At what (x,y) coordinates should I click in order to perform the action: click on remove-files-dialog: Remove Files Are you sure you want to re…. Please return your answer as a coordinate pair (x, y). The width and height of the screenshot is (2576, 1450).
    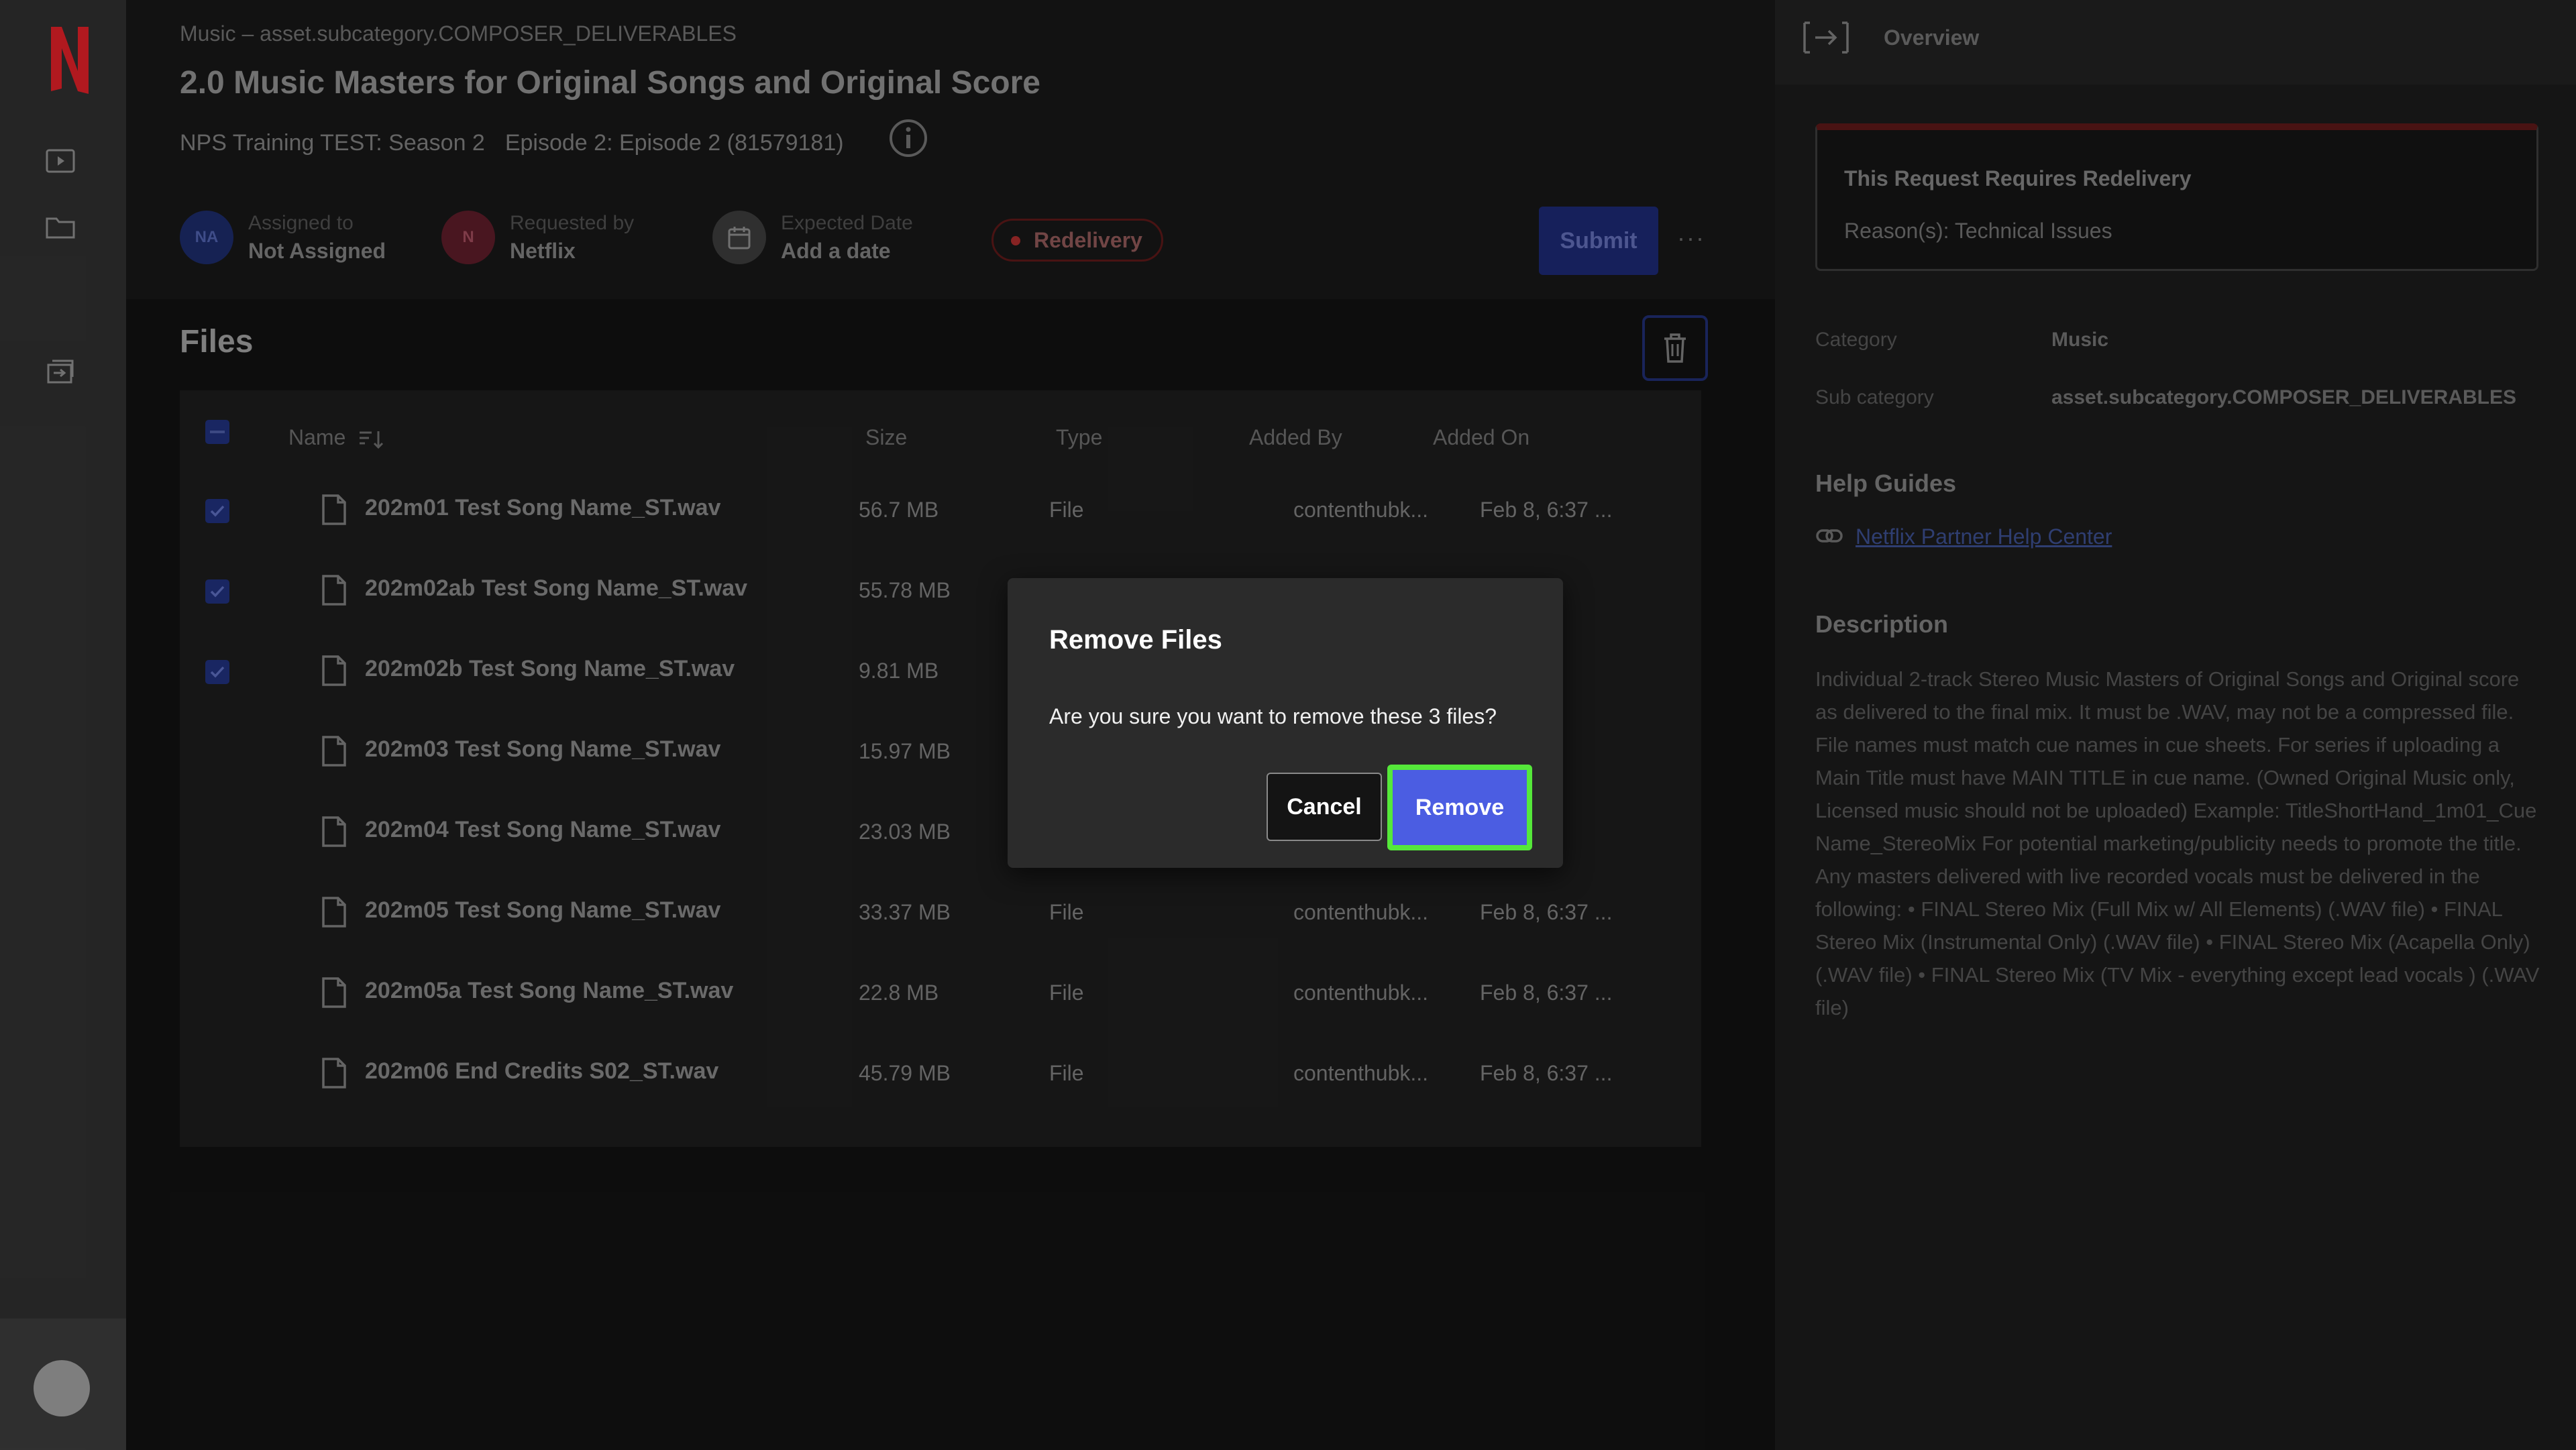
    Looking at the image, I should click on (1285, 723).